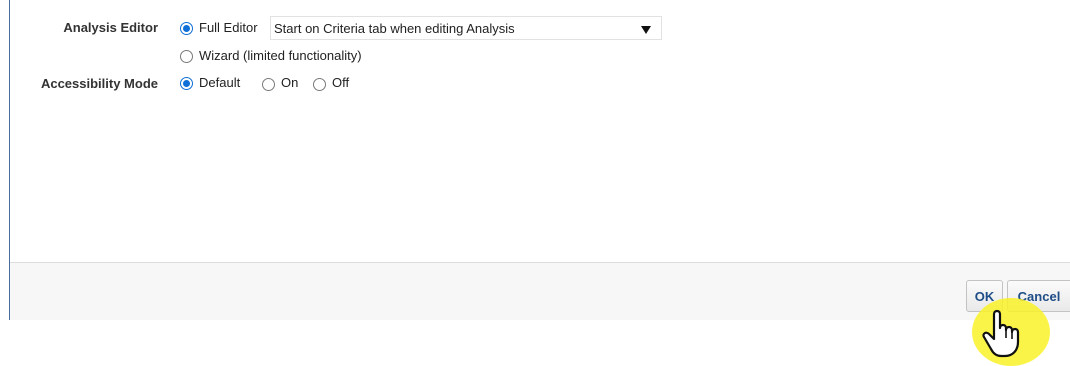 The height and width of the screenshot is (366, 1070). What do you see at coordinates (646, 30) in the screenshot?
I see `dropdown-arrow-icon` at bounding box center [646, 30].